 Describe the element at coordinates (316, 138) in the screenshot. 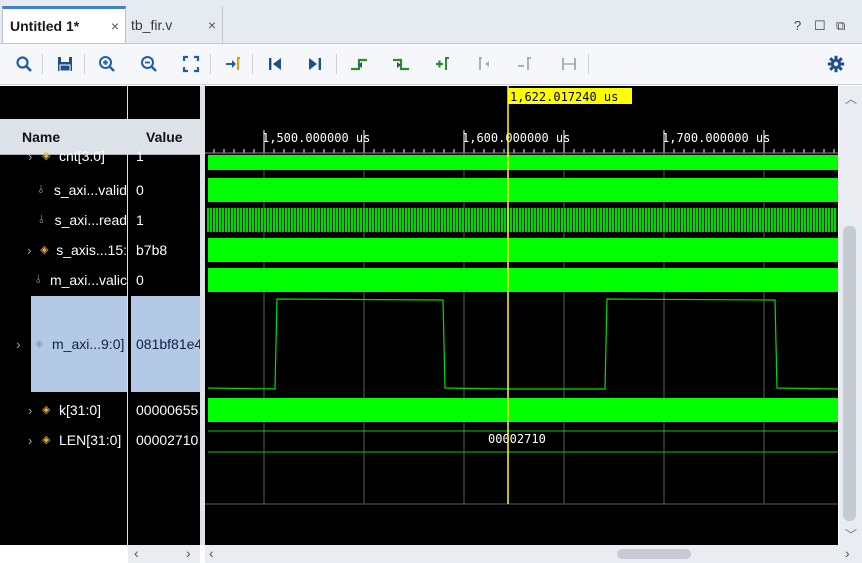

I see `time-tick-label: 1,500.000000 us` at that location.